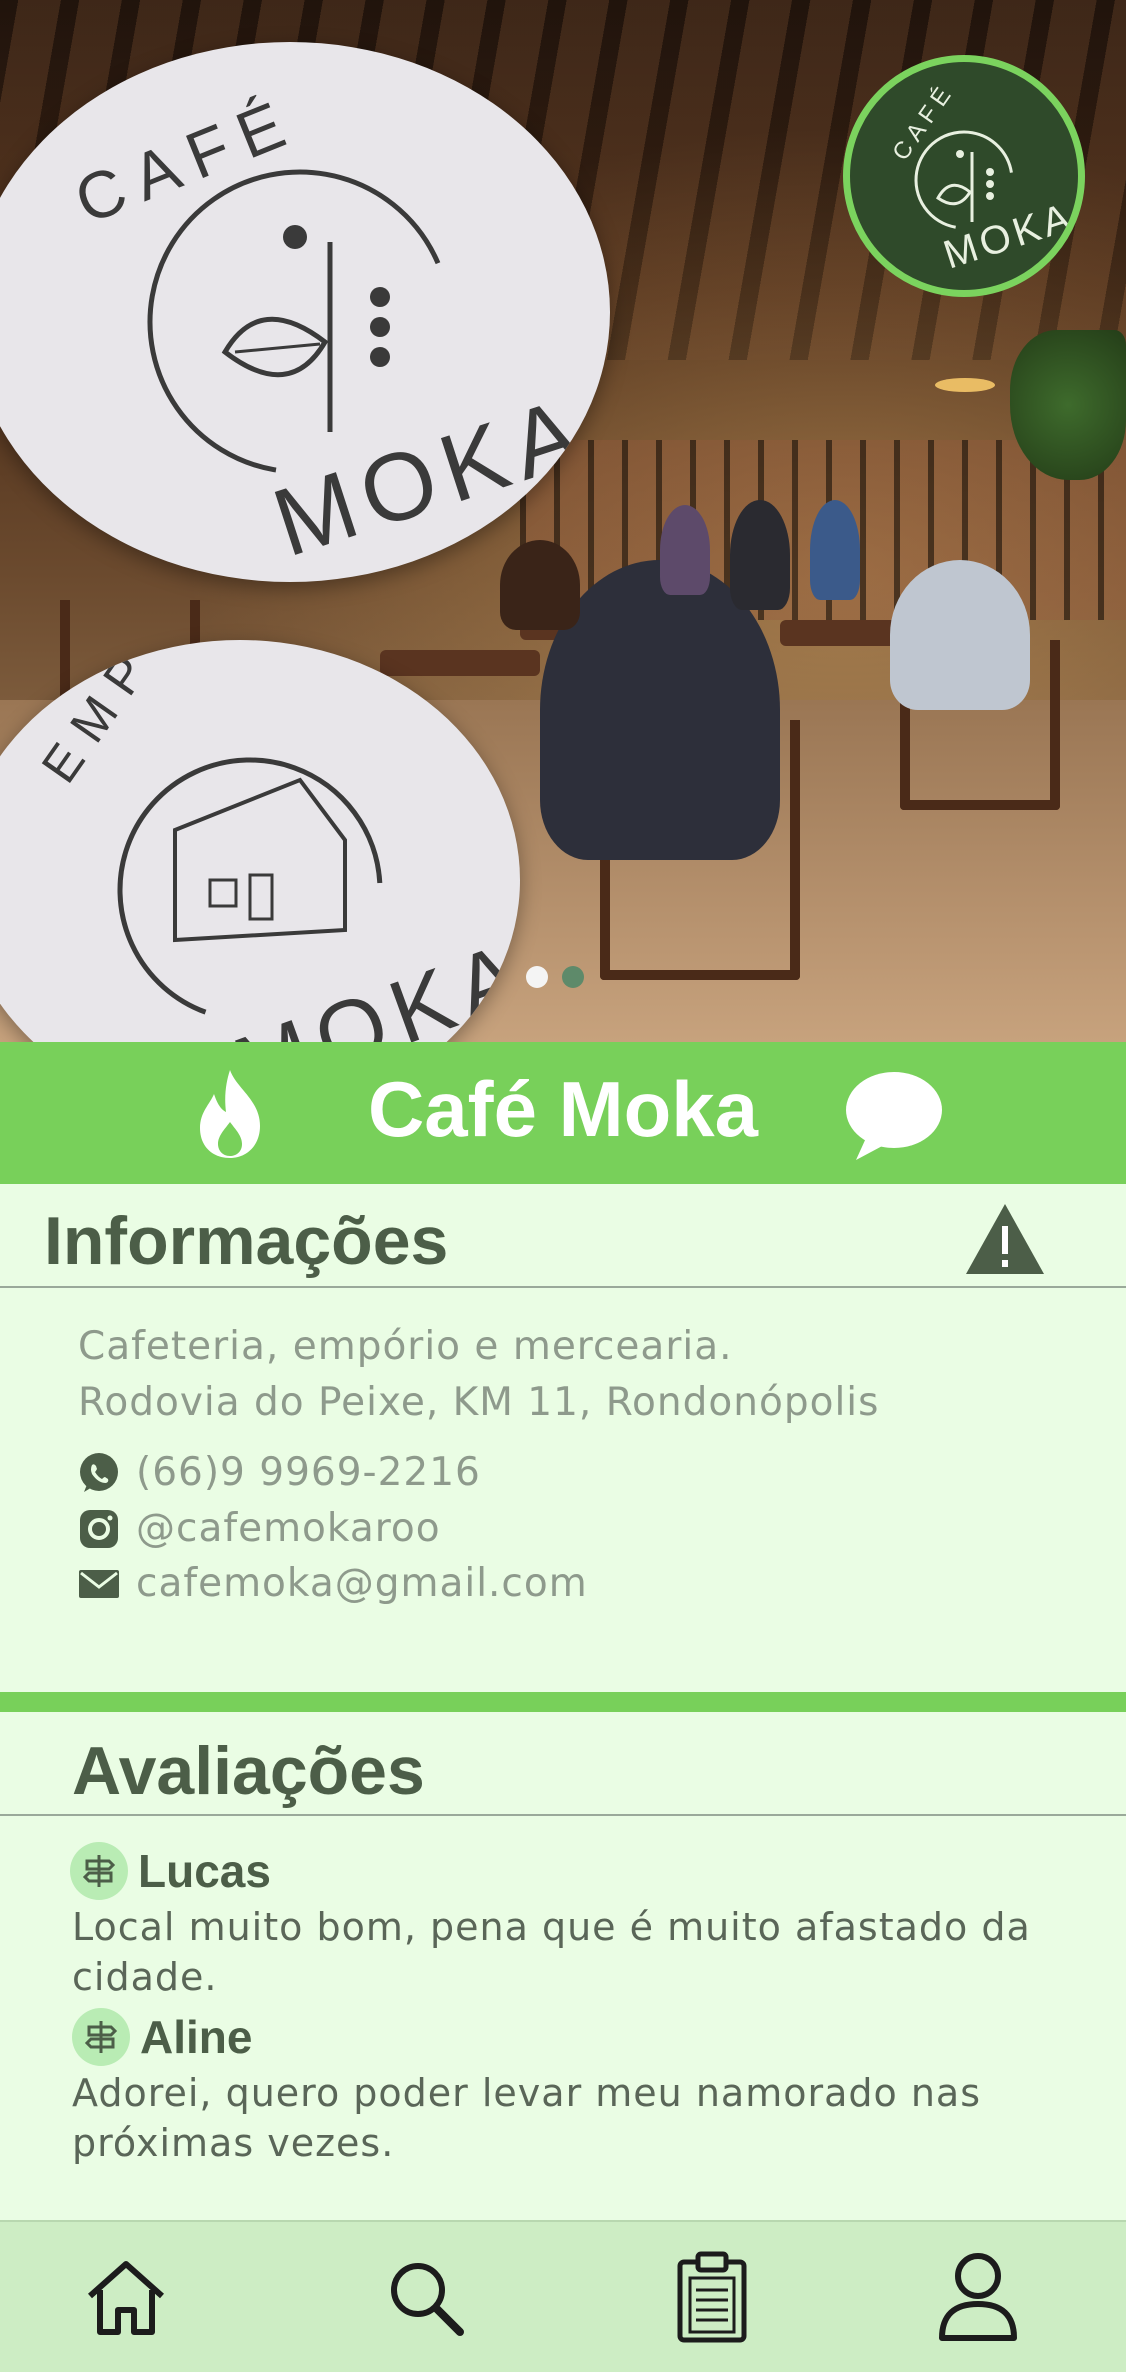  What do you see at coordinates (563, 1109) in the screenshot?
I see `page-title: Café Moka` at bounding box center [563, 1109].